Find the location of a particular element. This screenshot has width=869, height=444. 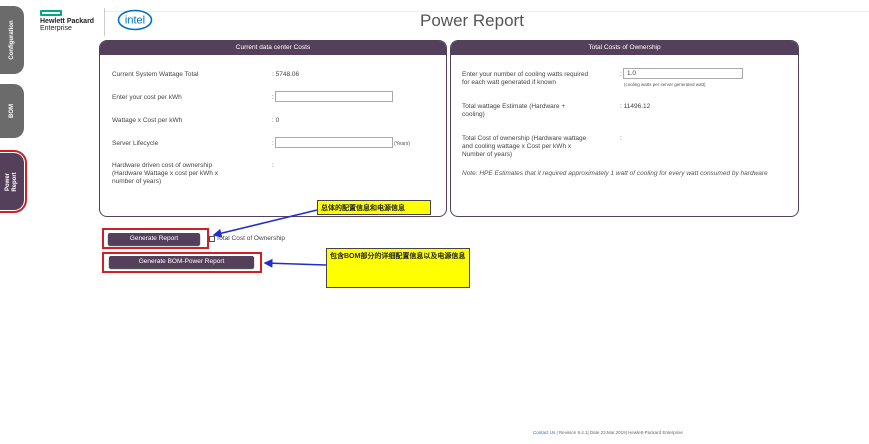

arrow-to-bom-report is located at coordinates (295, 263).